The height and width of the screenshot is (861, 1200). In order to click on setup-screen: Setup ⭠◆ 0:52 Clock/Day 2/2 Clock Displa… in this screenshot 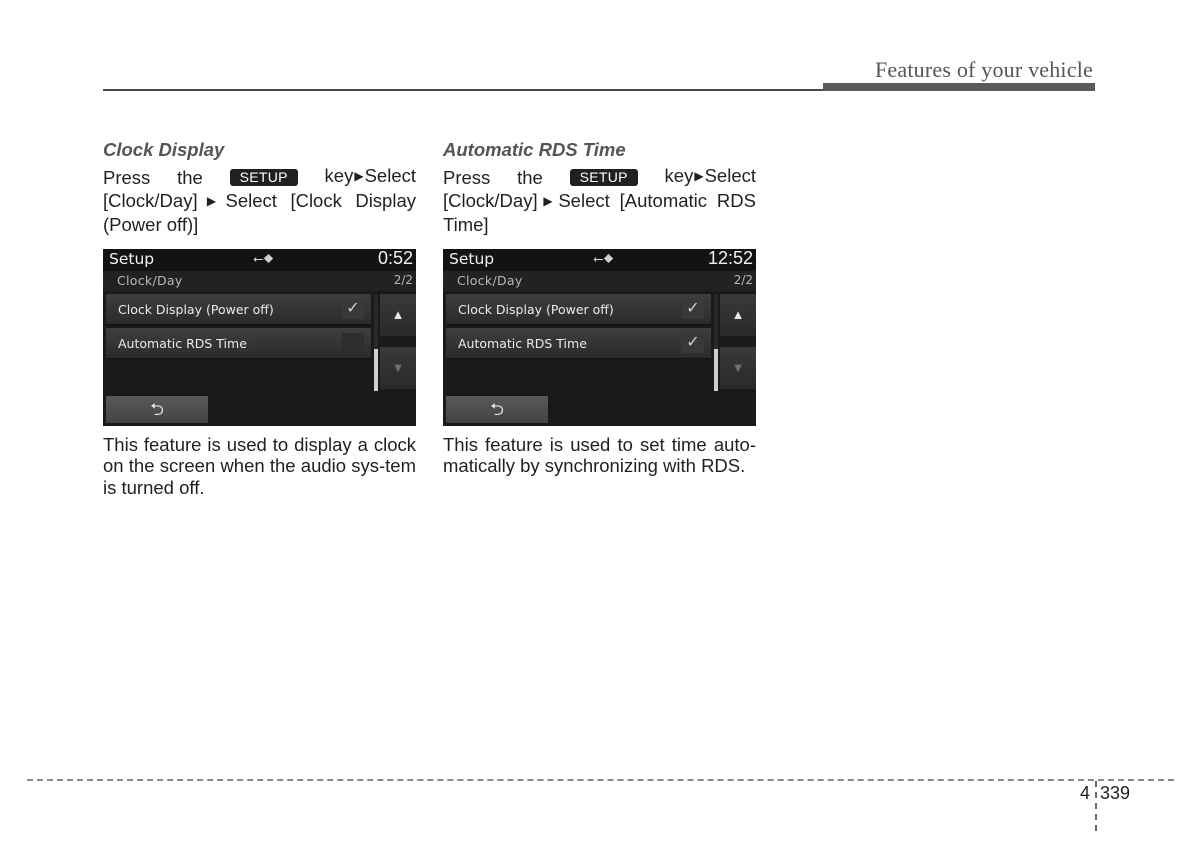, I will do `click(259, 337)`.